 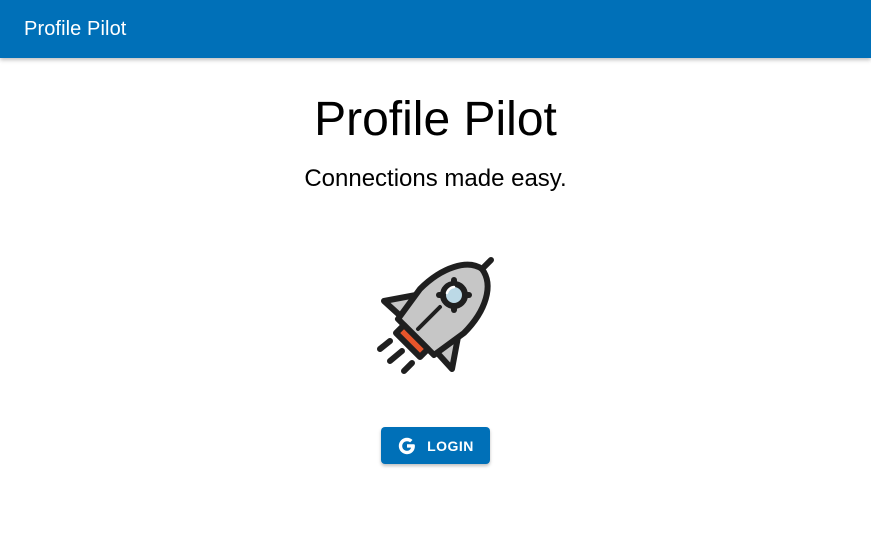 What do you see at coordinates (435, 119) in the screenshot?
I see `page-title: Profile Pilot` at bounding box center [435, 119].